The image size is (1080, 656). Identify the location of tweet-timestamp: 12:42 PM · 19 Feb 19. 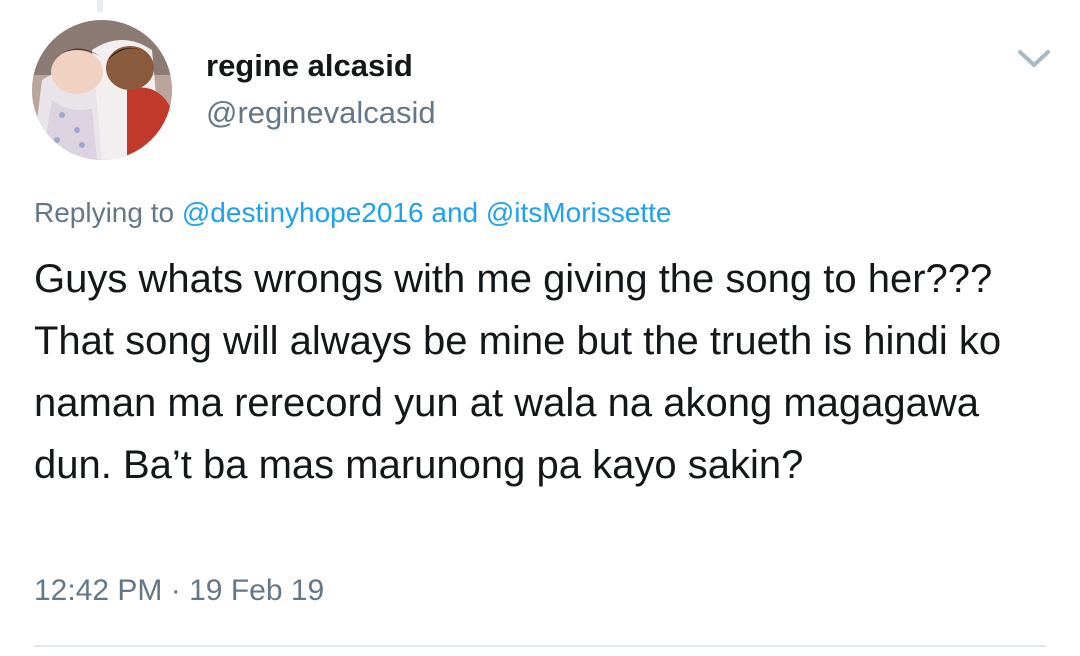
(179, 591).